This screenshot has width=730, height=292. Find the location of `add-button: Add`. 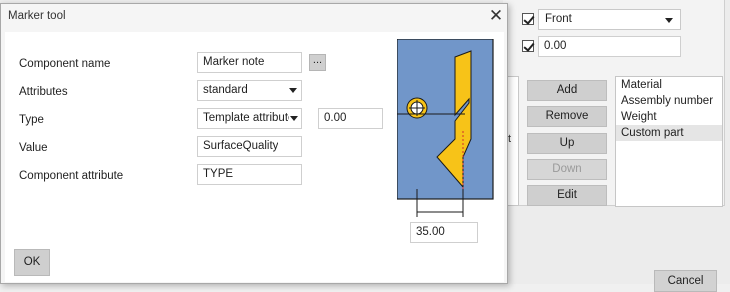

add-button: Add is located at coordinates (567, 90).